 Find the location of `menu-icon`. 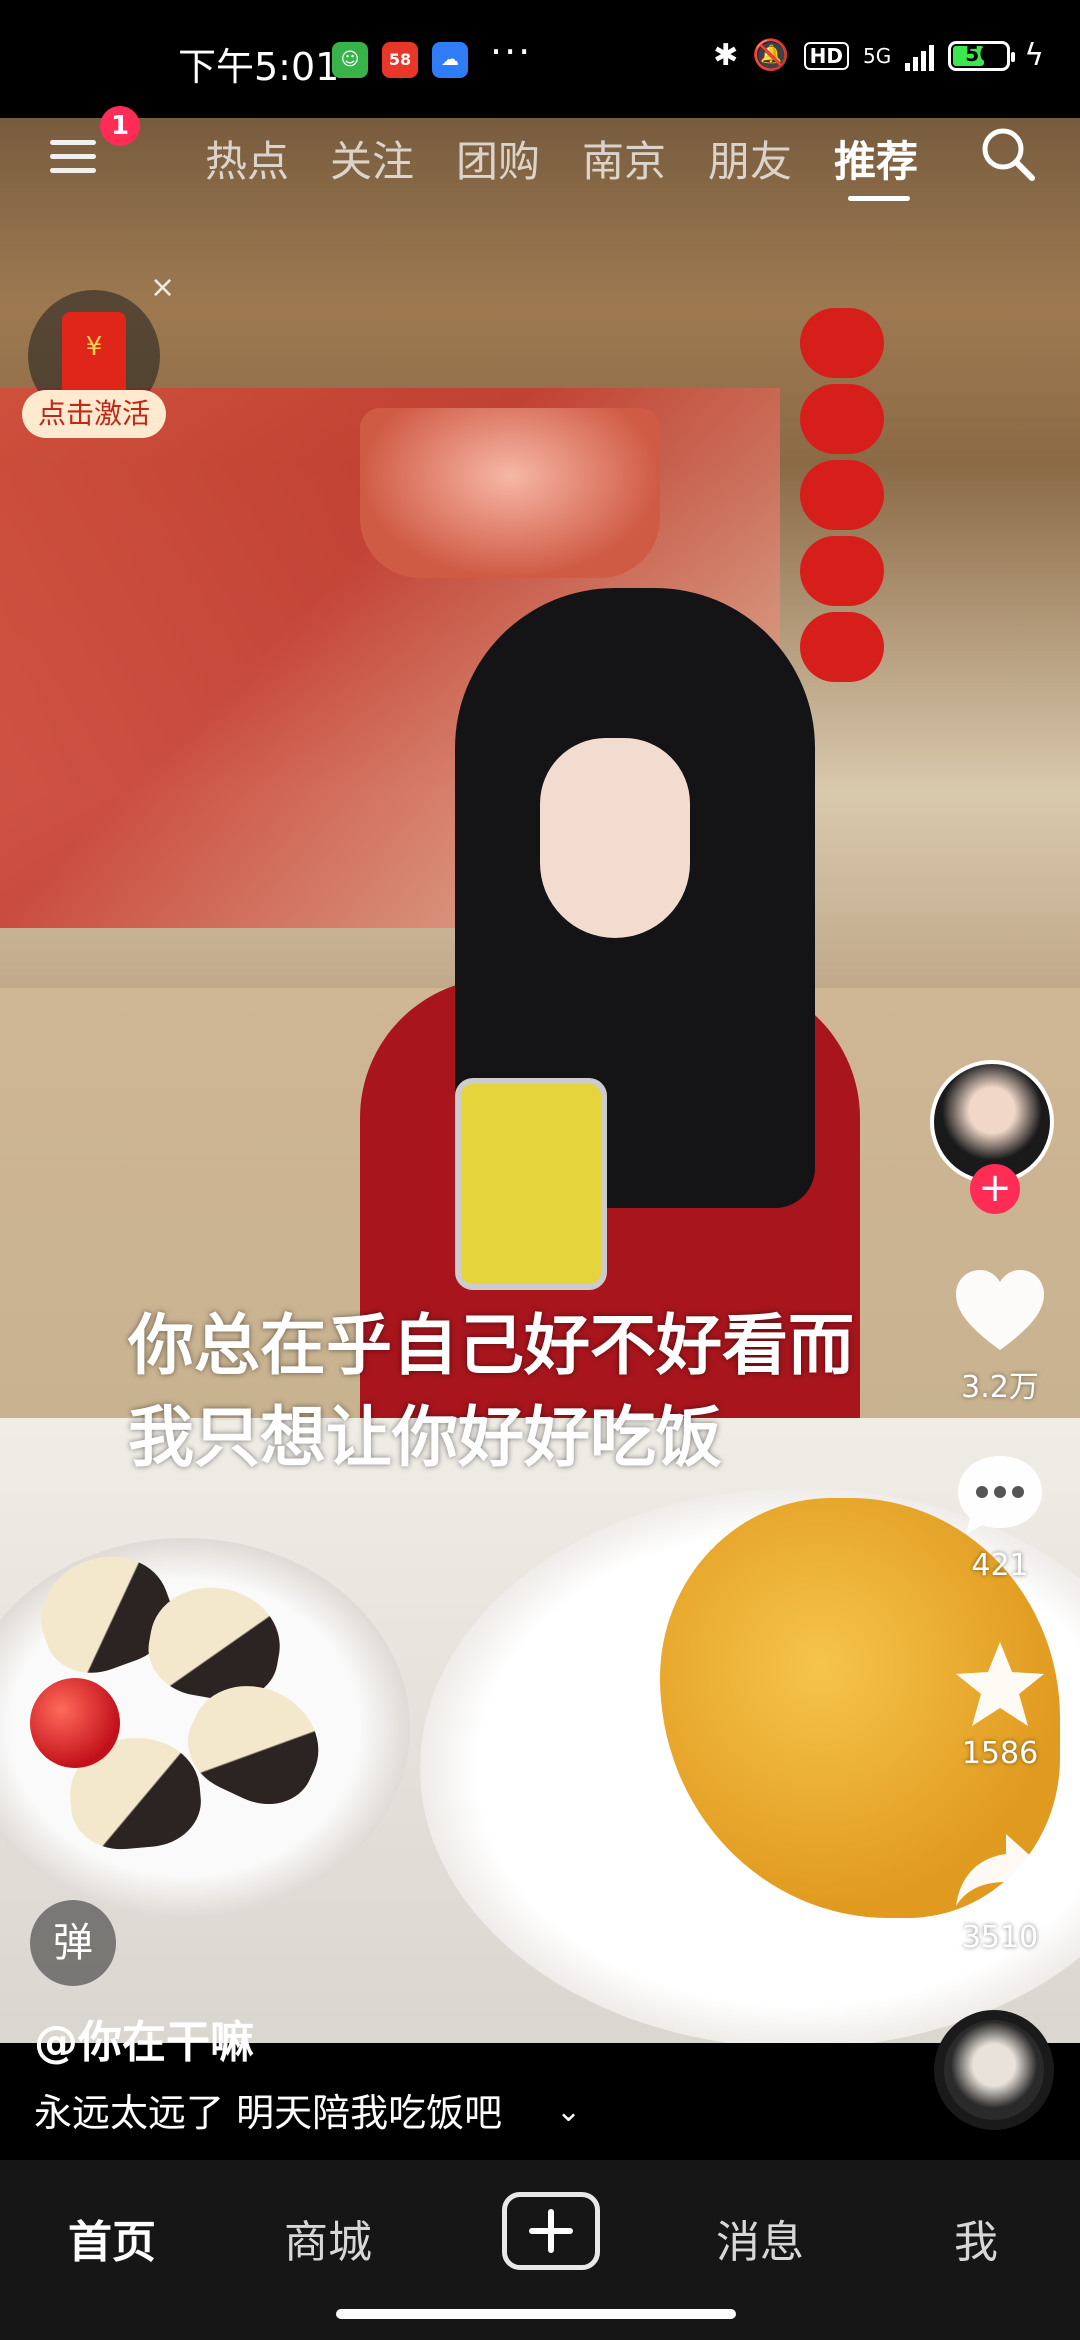

menu-icon is located at coordinates (73, 157).